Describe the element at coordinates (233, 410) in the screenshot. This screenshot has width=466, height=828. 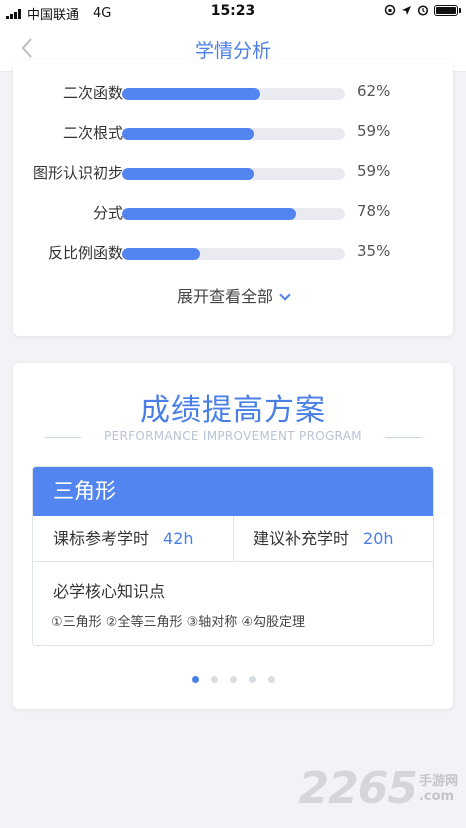
I see `plan-title: 成绩提高方案` at that location.